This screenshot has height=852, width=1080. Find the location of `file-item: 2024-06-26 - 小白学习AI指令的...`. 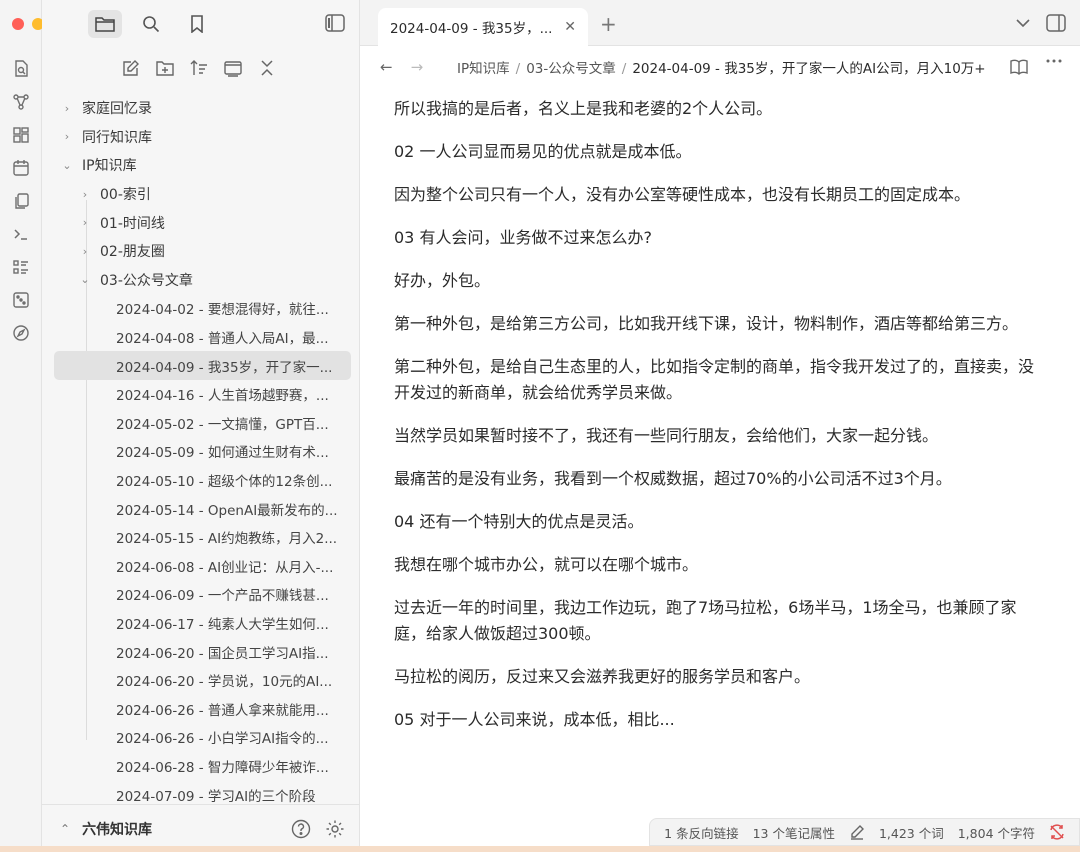

file-item: 2024-06-26 - 小白学习AI指令的... is located at coordinates (202, 737).